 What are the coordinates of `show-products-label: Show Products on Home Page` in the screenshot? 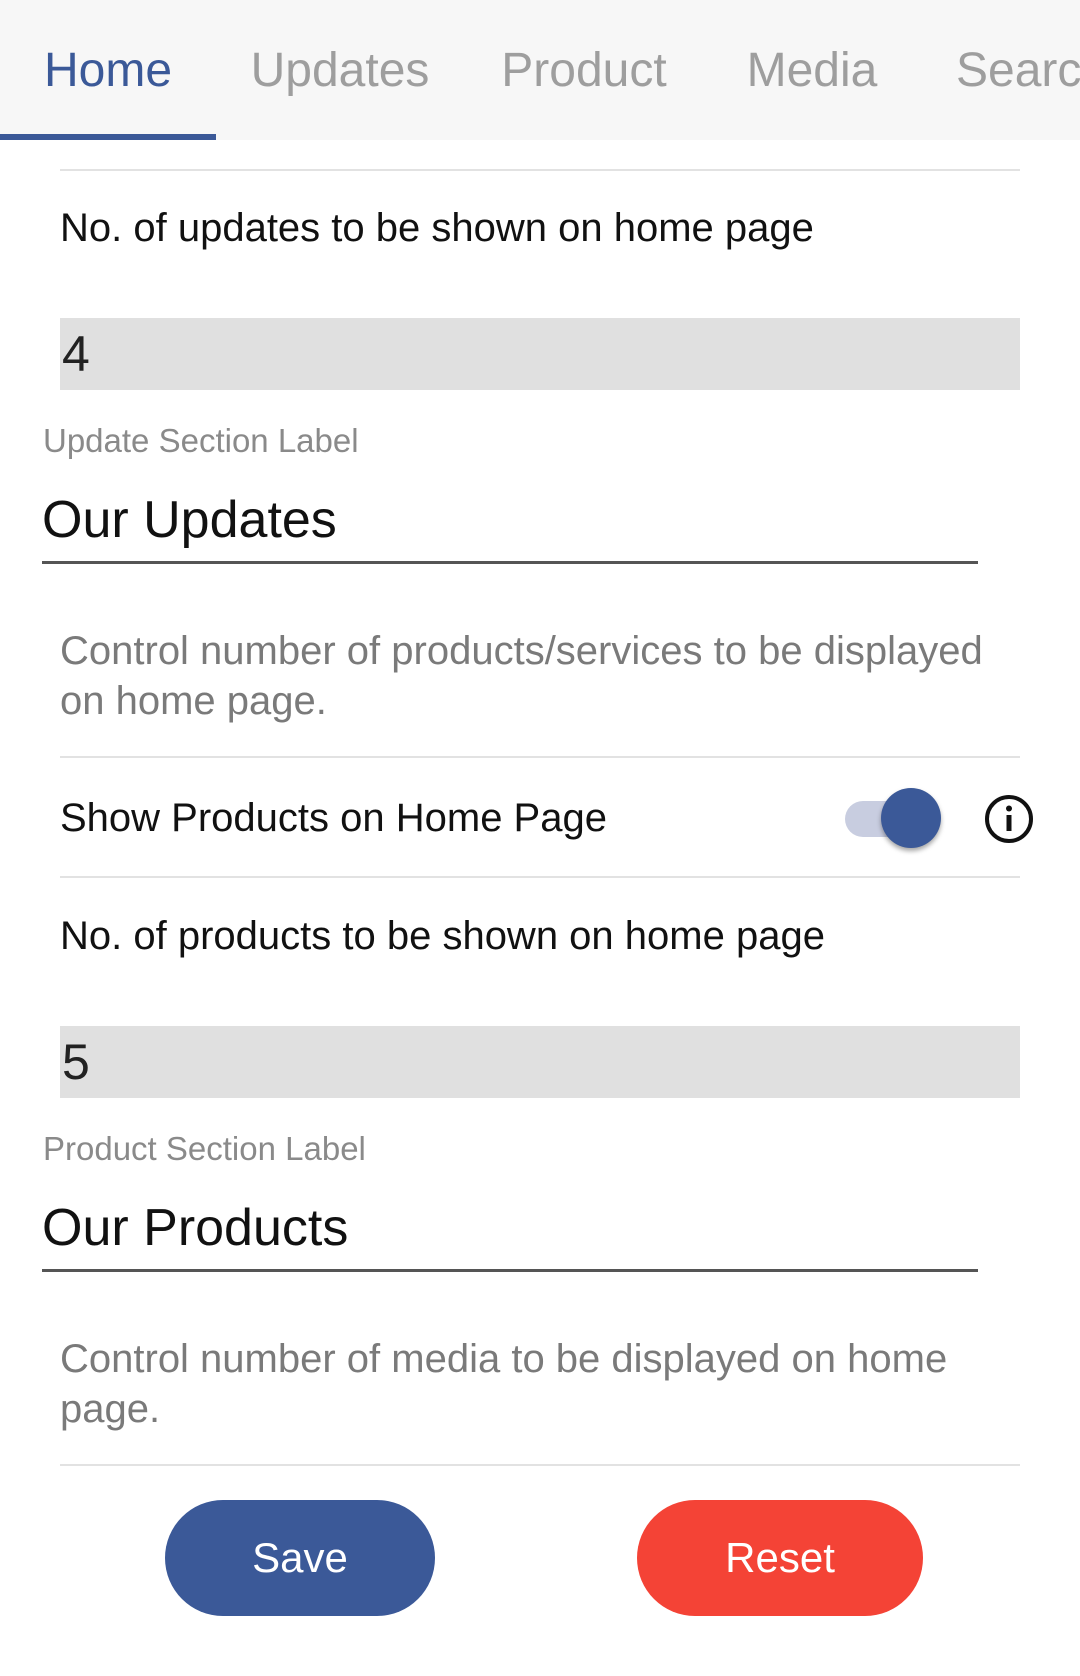 It's located at (333, 818).